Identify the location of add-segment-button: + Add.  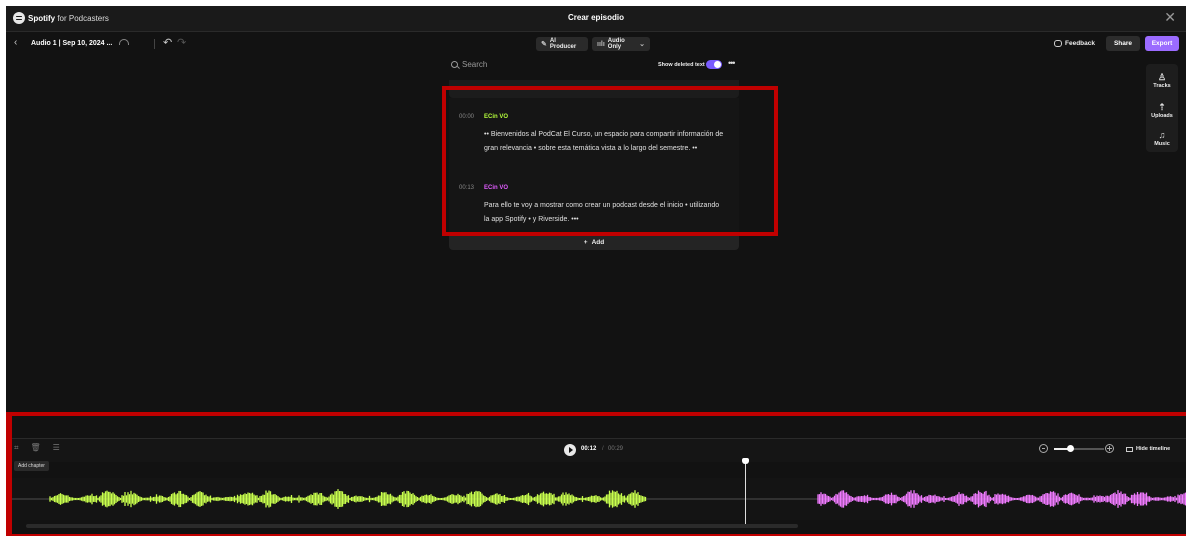
(594, 242).